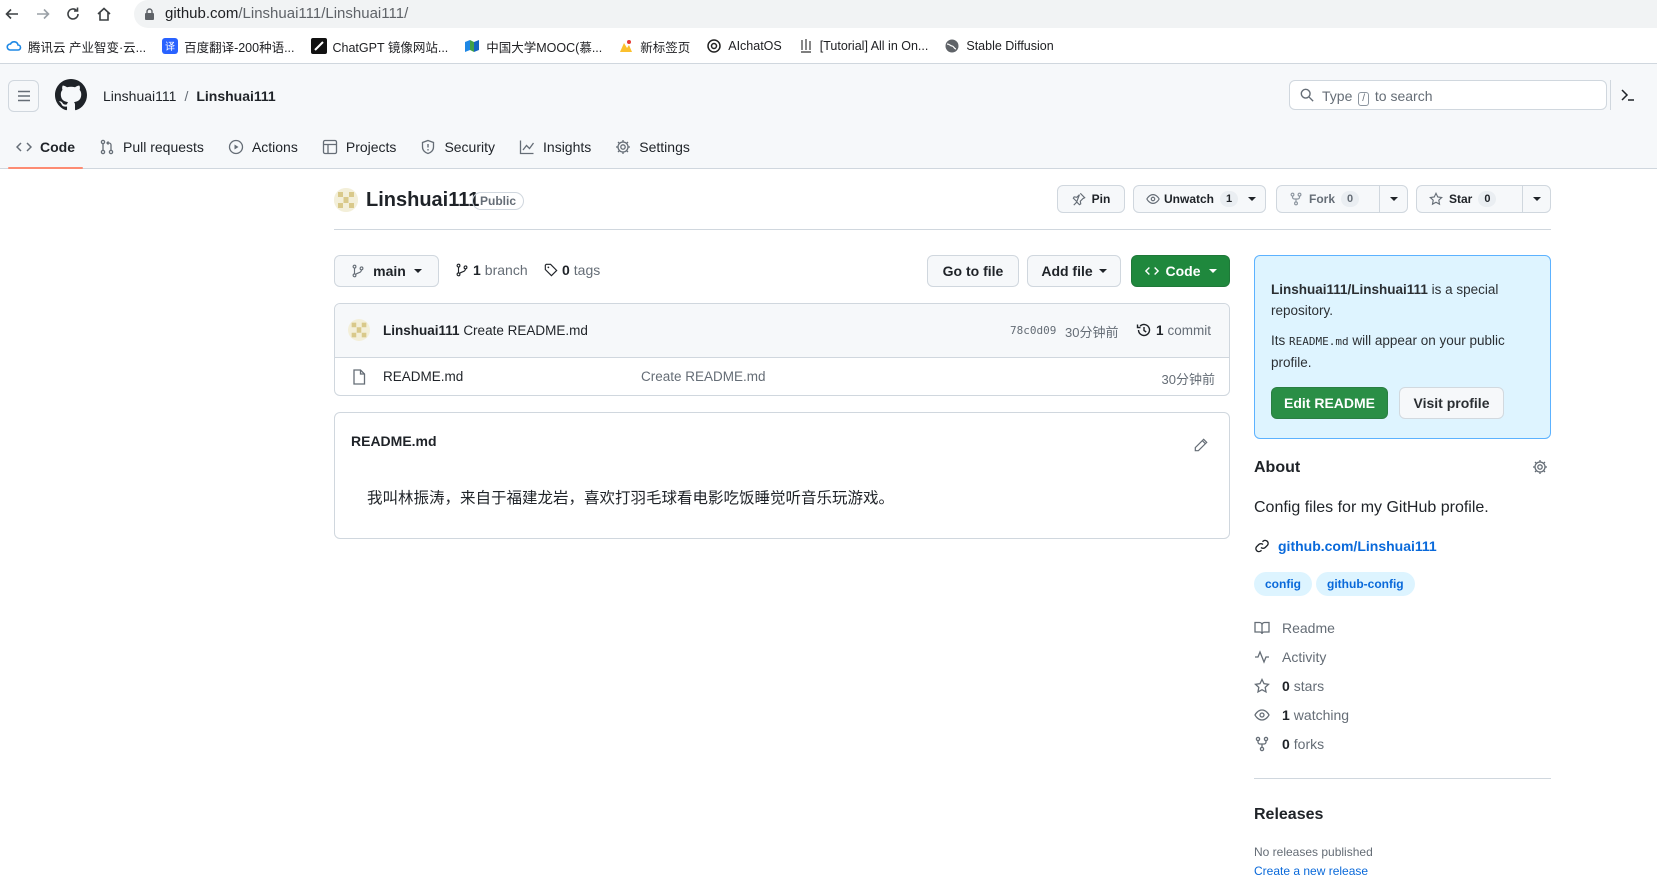 The image size is (1657, 878). Describe the element at coordinates (235, 96) in the screenshot. I see `breadcrumb-repo: Linshuai111` at that location.